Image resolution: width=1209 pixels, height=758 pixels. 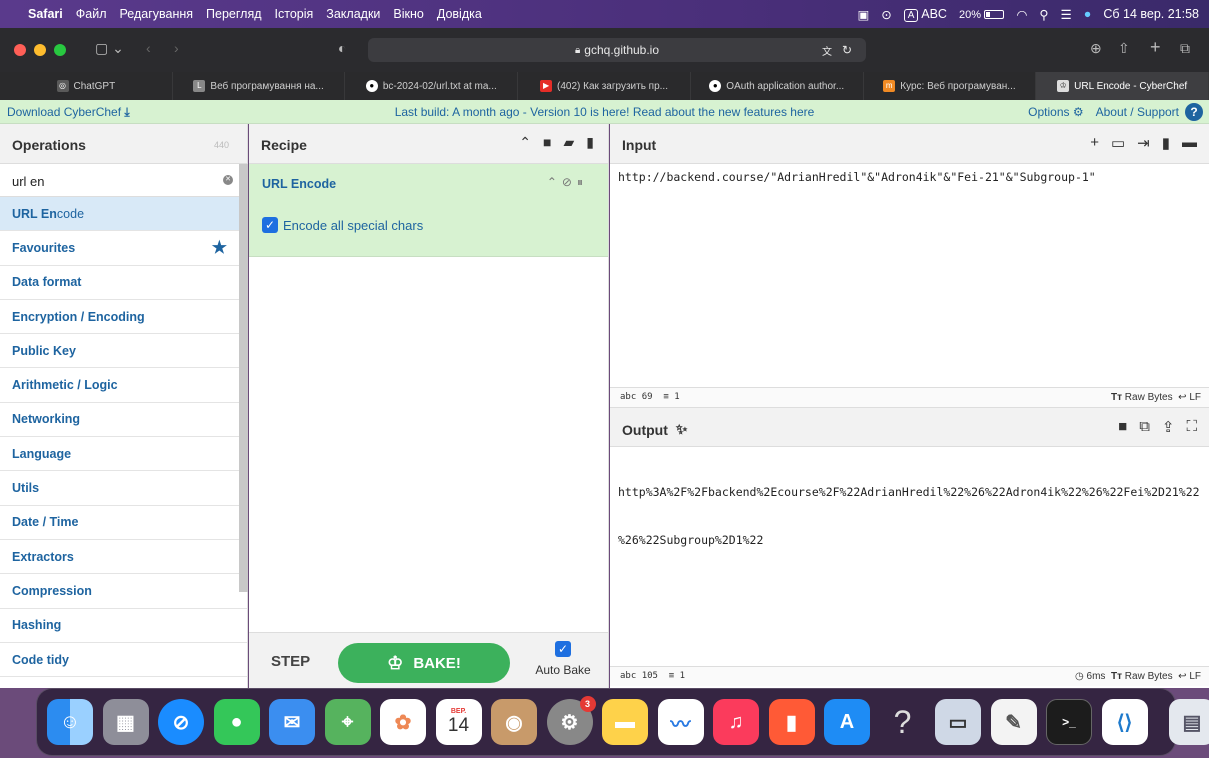 I want to click on zoom-window-button, so click(x=60, y=50).